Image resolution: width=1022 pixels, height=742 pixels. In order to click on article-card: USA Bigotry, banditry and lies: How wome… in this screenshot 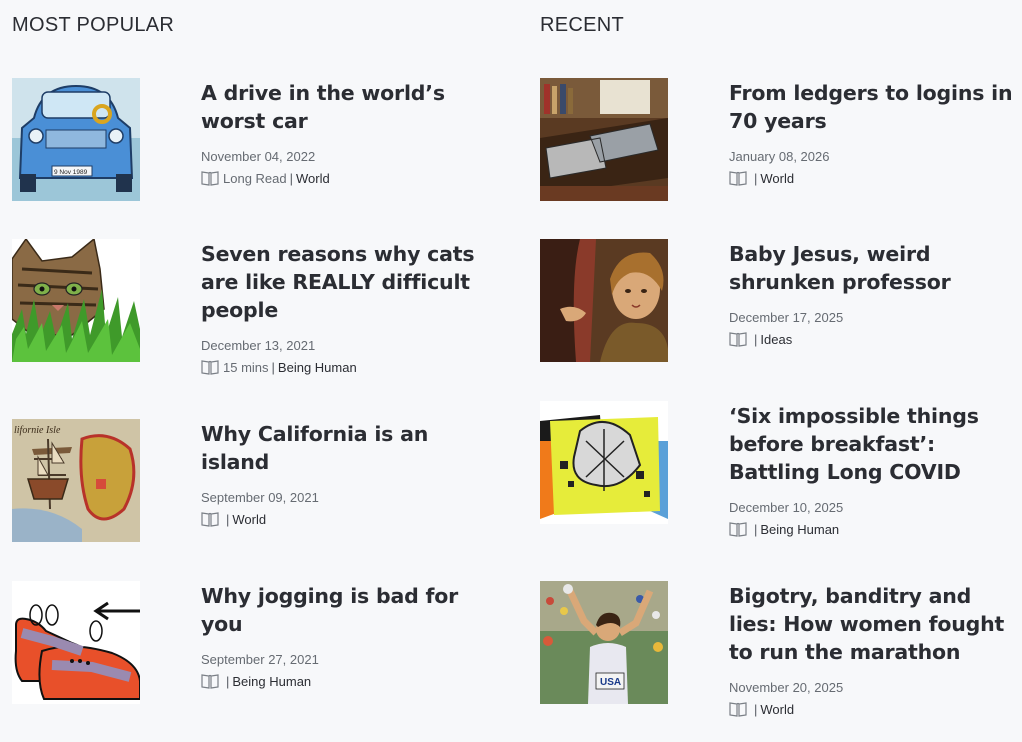, I will do `click(780, 649)`.